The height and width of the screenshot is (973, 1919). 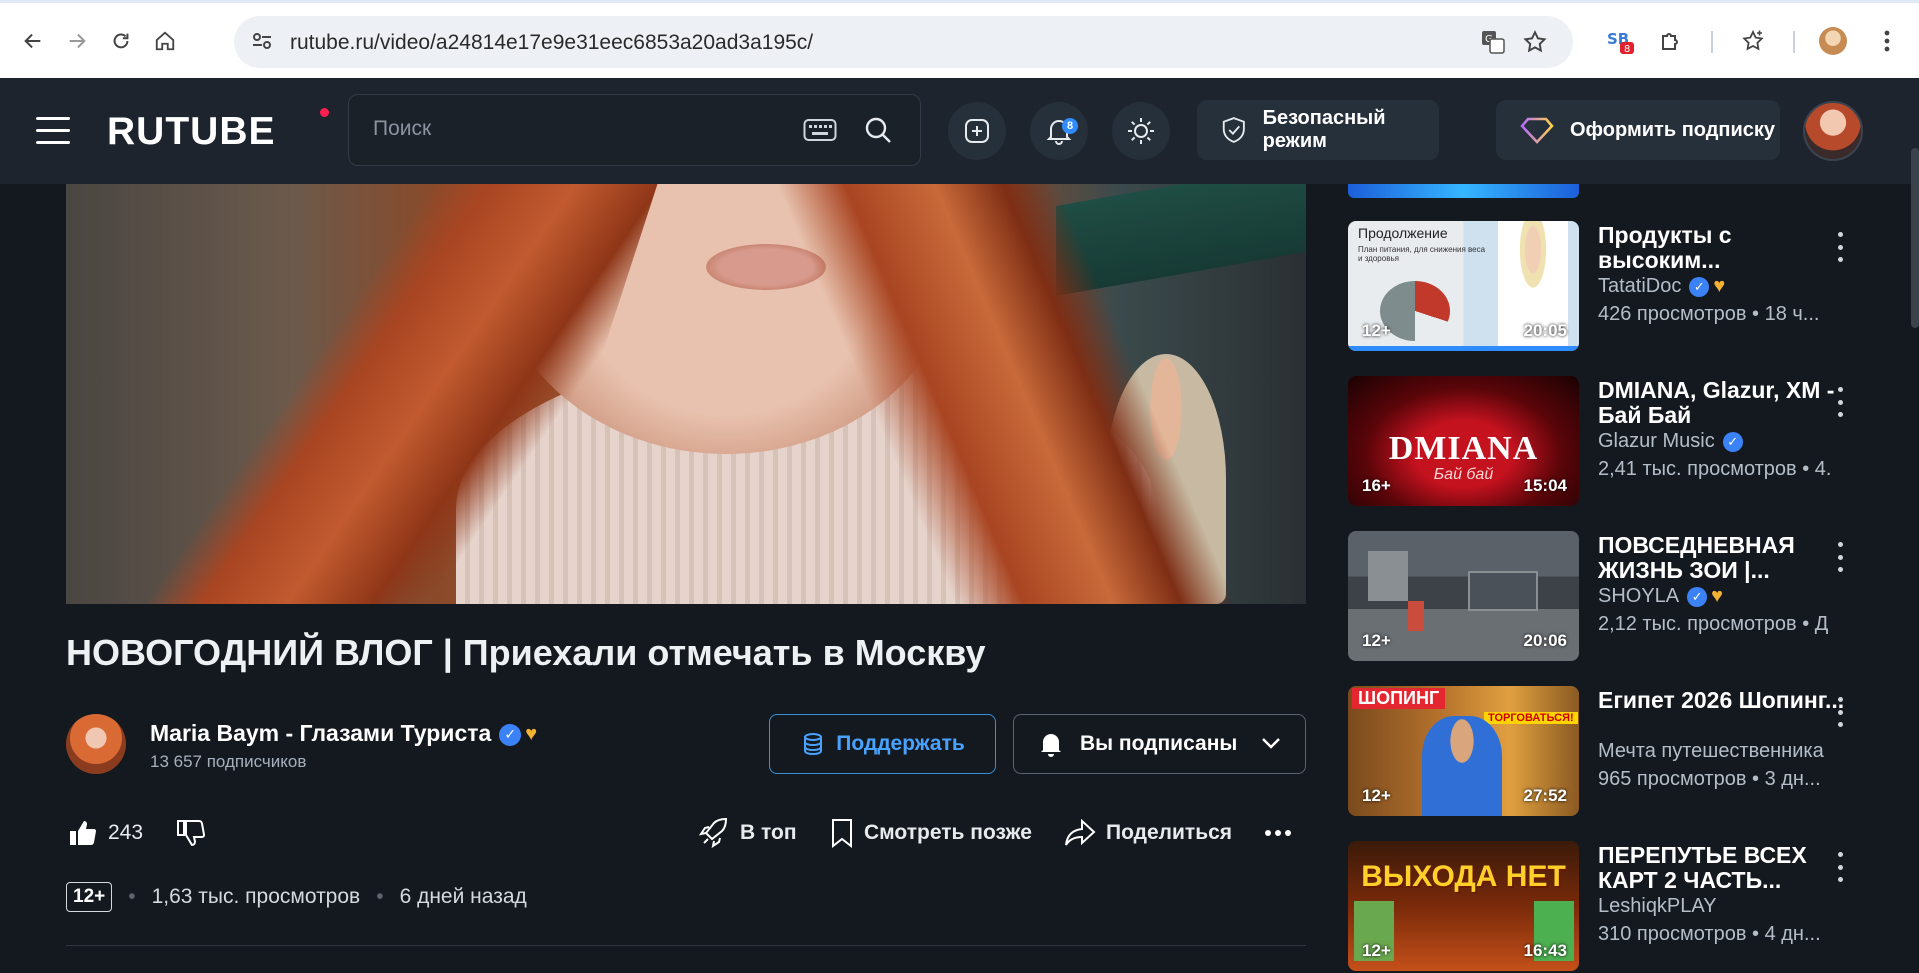 I want to click on recommendation-thumbnail: ВЫХОДА НЕТ 12+ 16:43, so click(x=1463, y=906).